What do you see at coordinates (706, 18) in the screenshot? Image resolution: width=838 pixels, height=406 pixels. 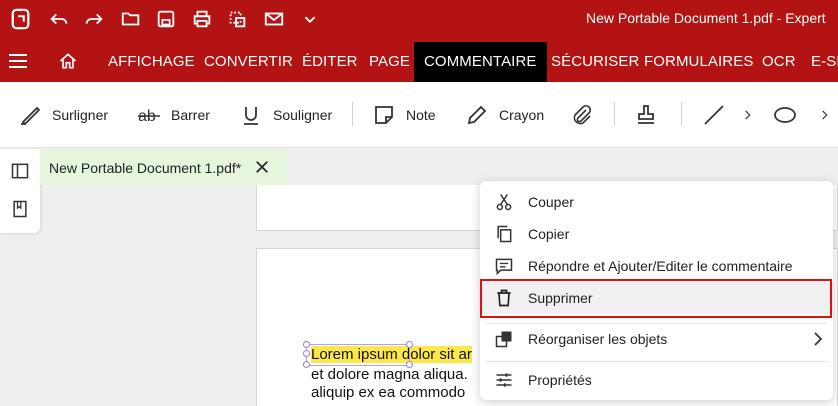 I see `window-title: New Portable Document 1.pdf - Expert` at bounding box center [706, 18].